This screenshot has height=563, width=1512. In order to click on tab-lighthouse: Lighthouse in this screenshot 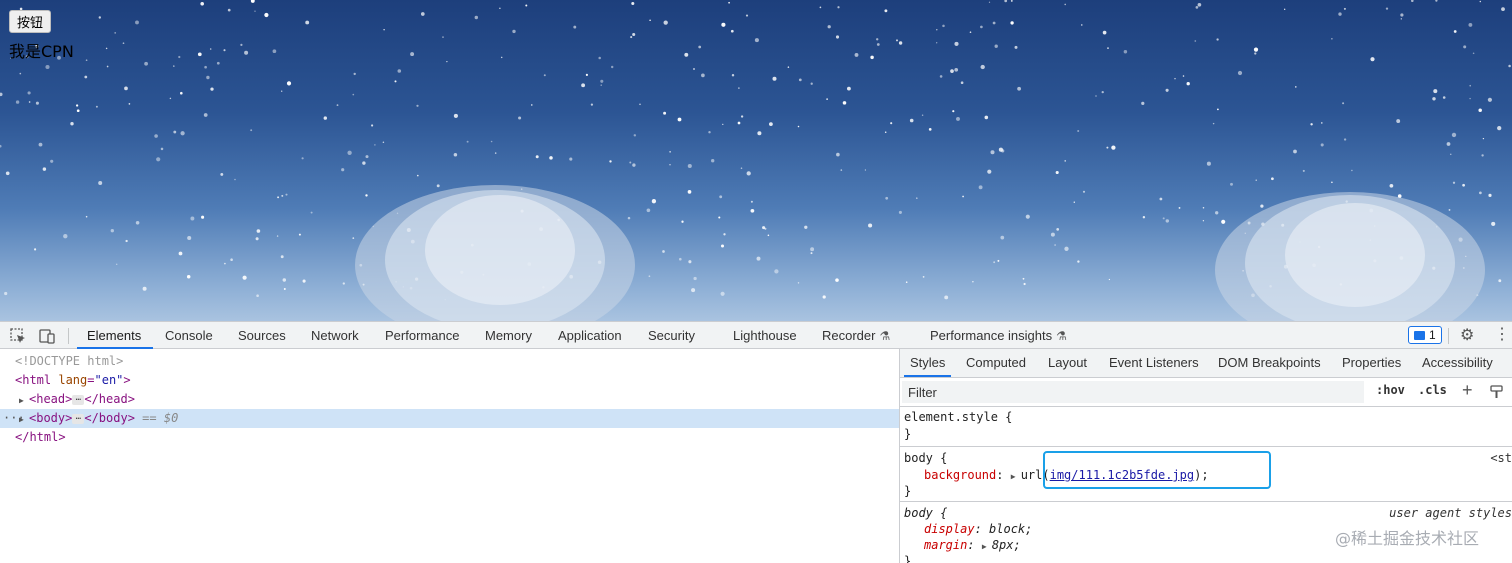, I will do `click(765, 335)`.